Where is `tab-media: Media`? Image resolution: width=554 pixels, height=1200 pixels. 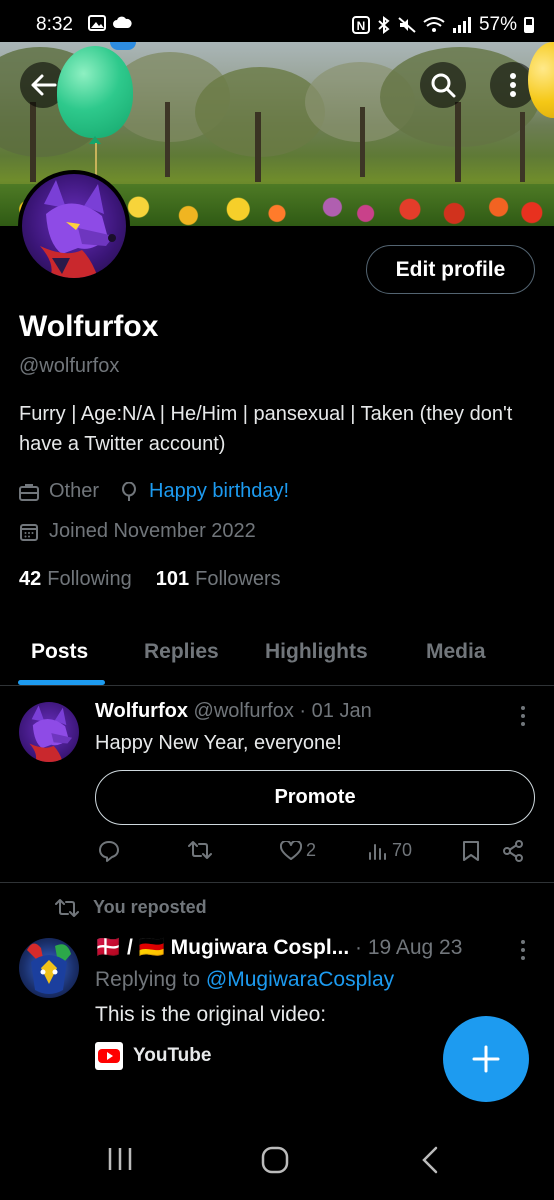
tab-media: Media is located at coordinates (456, 652).